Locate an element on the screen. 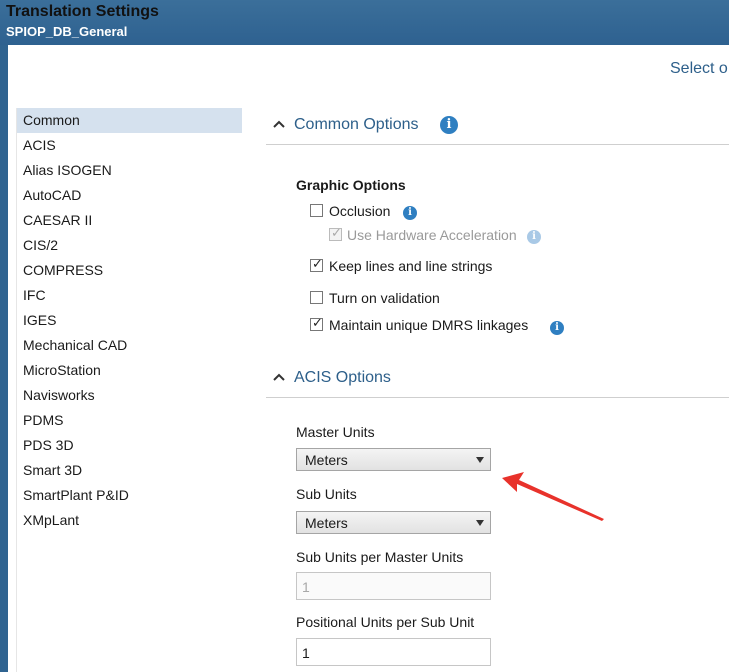 The image size is (729, 672). sidebar-item-common: Common is located at coordinates (129, 120).